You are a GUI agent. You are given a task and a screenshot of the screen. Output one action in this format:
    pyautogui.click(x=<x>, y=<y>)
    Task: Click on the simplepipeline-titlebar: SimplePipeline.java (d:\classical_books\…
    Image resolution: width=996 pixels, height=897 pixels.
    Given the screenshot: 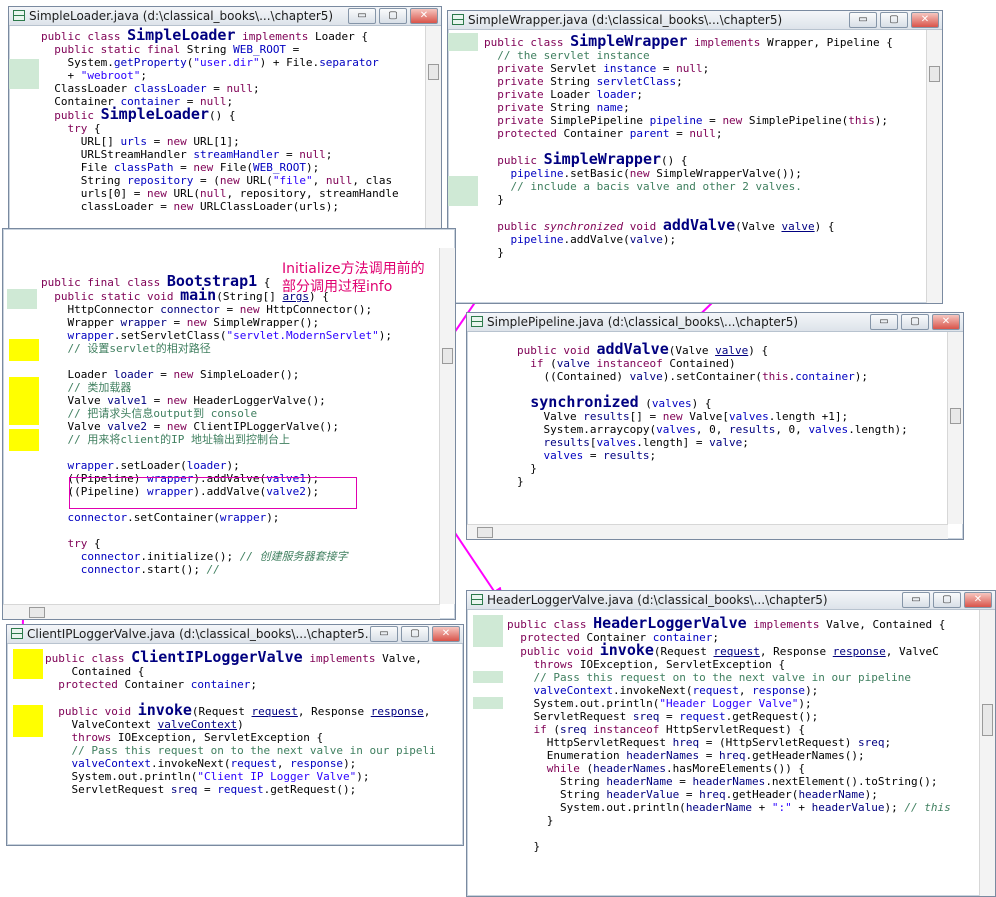 What is the action you would take?
    pyautogui.click(x=715, y=322)
    